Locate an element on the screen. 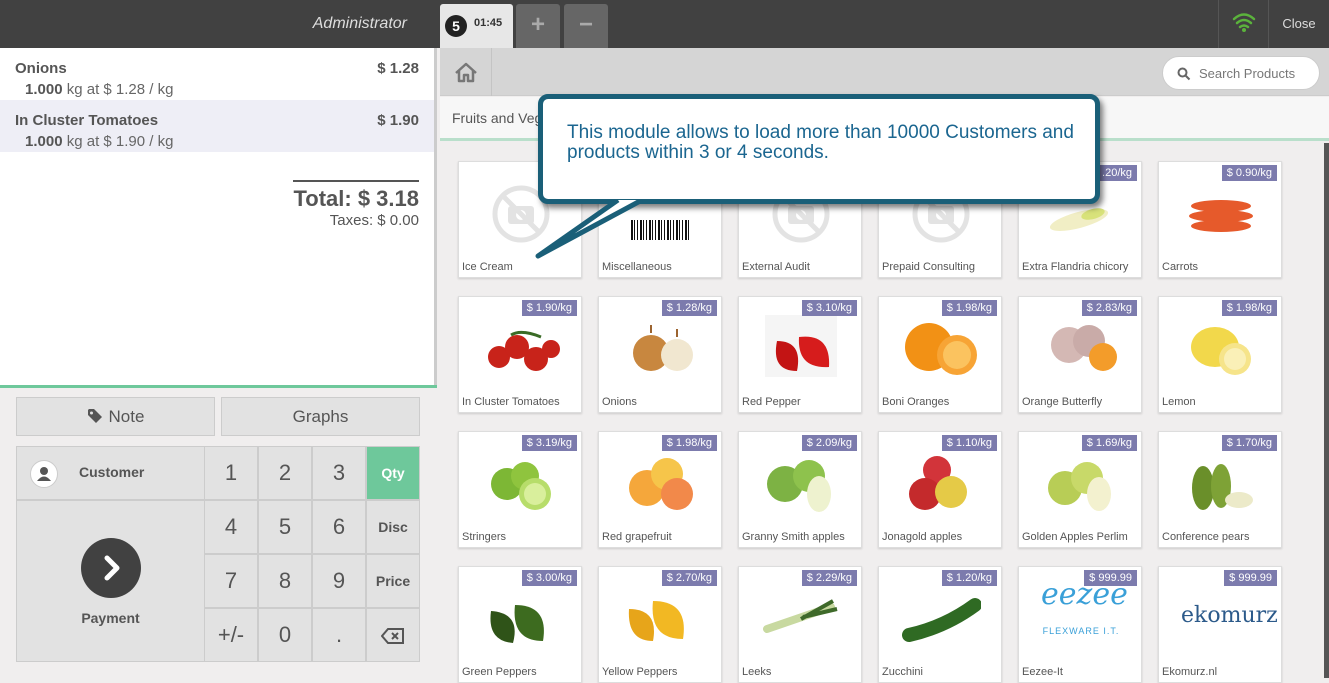  product-price: $ 1.20/kg is located at coordinates (969, 578).